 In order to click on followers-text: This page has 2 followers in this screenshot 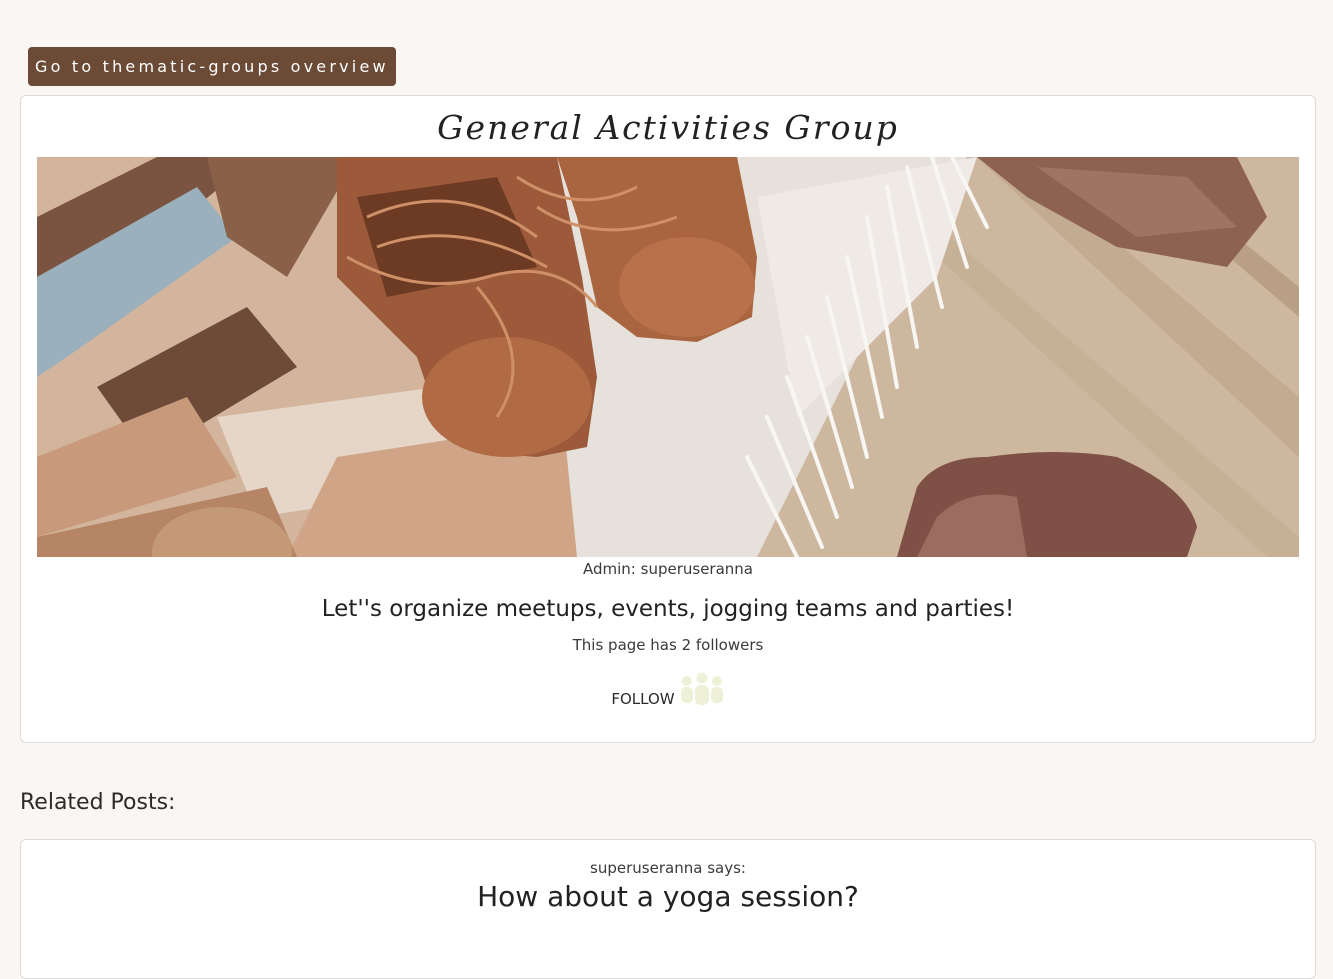, I will do `click(668, 645)`.